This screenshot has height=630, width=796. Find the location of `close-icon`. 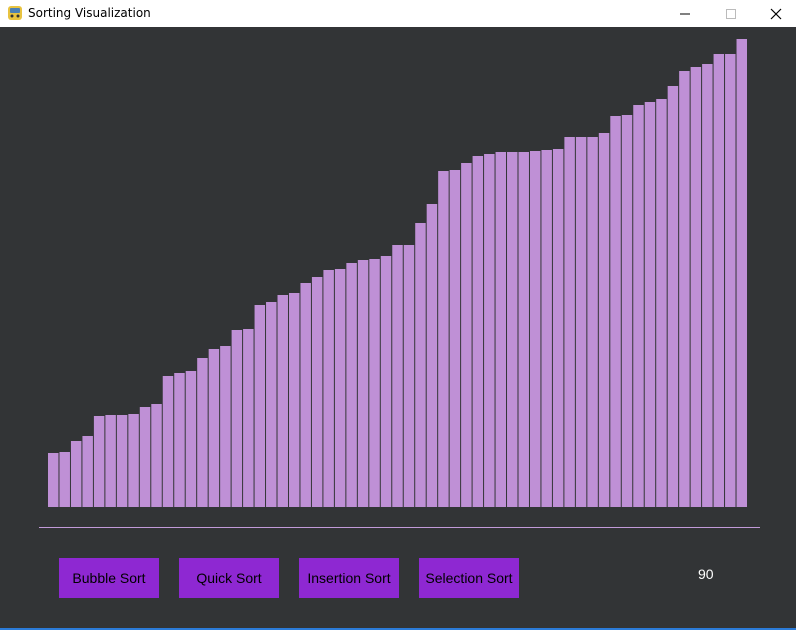

close-icon is located at coordinates (776, 13).